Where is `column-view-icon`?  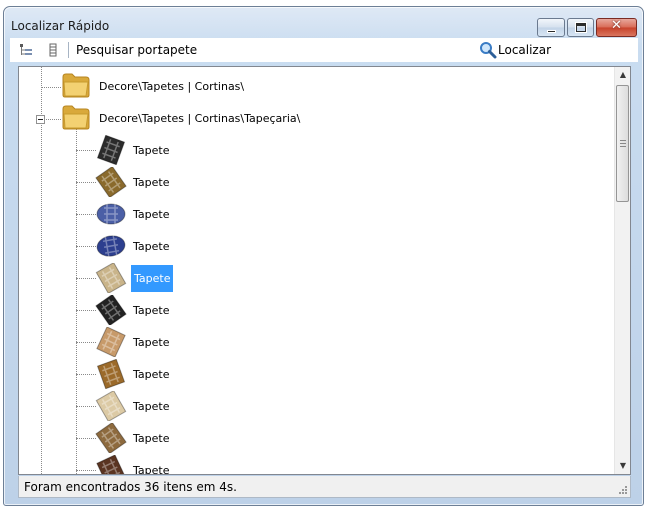
column-view-icon is located at coordinates (53, 50).